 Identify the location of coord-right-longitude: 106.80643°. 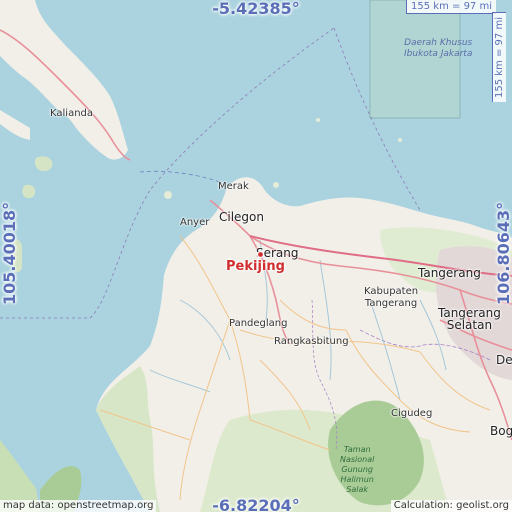
(503, 253).